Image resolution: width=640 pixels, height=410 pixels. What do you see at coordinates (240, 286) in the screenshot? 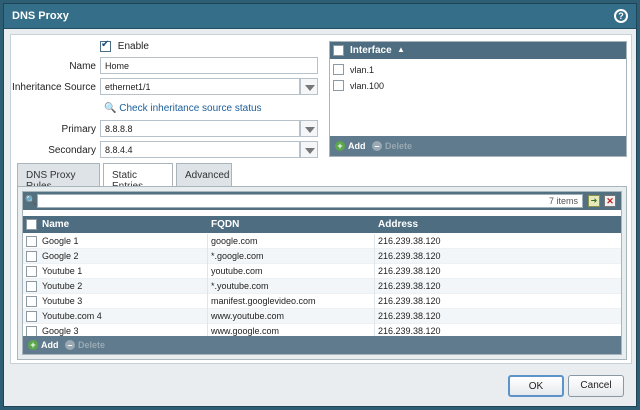
I see `cell-fqdn: *.youtube.com` at bounding box center [240, 286].